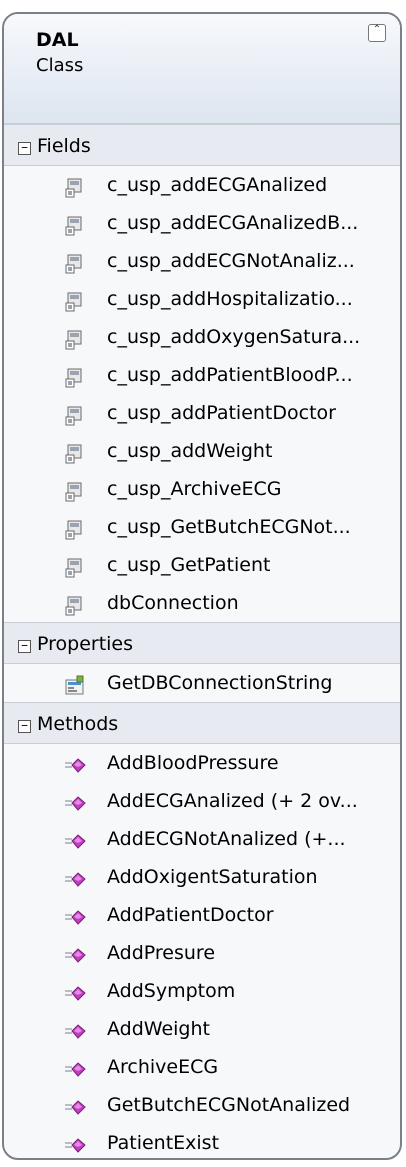  What do you see at coordinates (193, 763) in the screenshot?
I see `method-item-label: AddBloodPressure` at bounding box center [193, 763].